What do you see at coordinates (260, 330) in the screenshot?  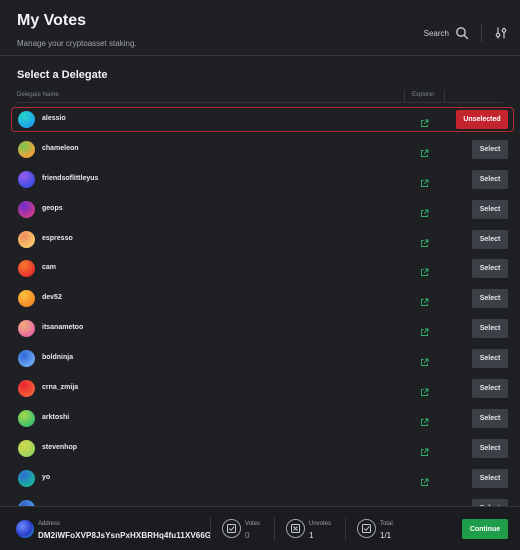 I see `delegate-row: itsanametoo Select` at bounding box center [260, 330].